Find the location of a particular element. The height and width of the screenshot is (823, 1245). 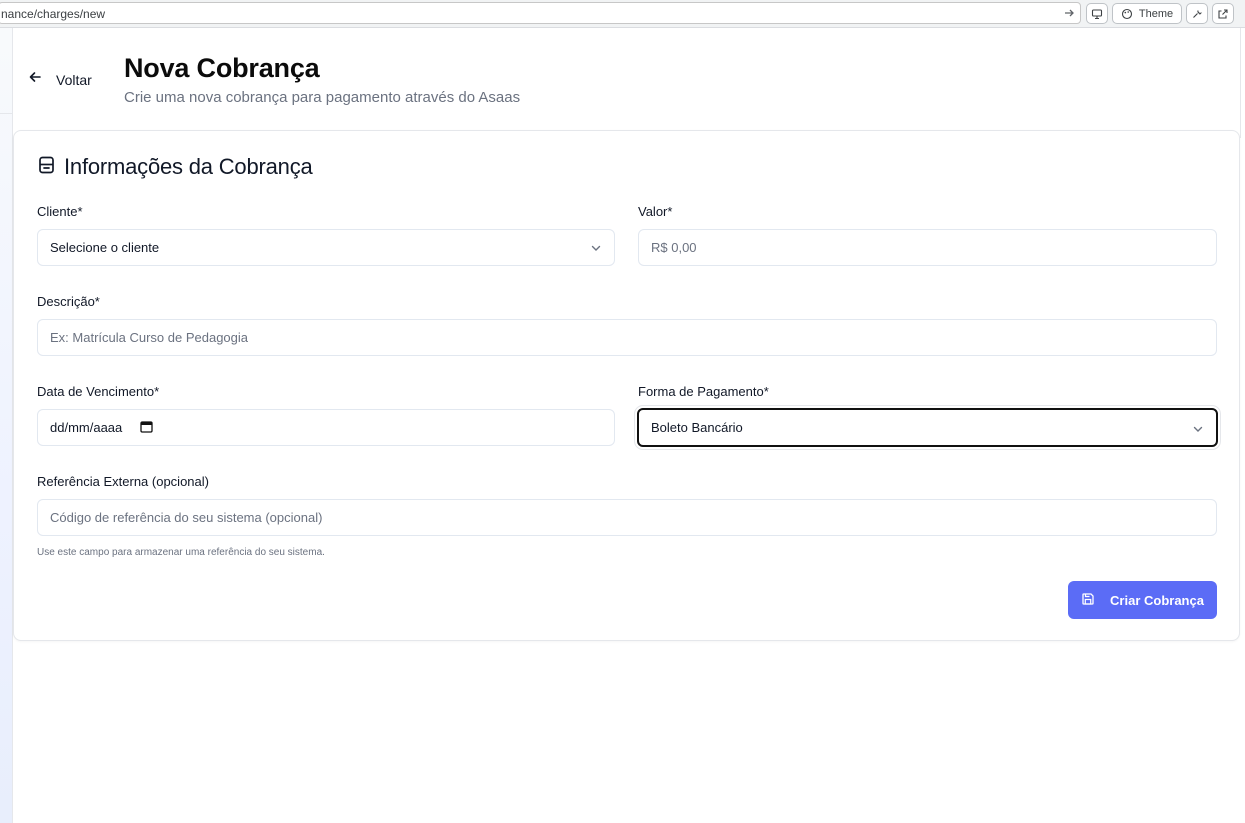

external-ref-label: Referência Externa (opcional) is located at coordinates (123, 481).